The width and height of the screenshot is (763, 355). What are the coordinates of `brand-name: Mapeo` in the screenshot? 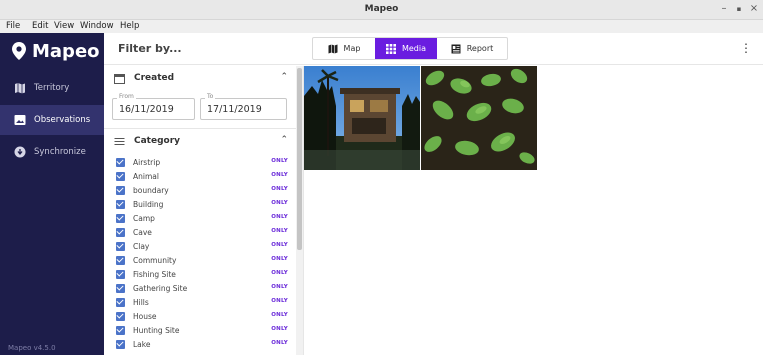 It's located at (66, 51).